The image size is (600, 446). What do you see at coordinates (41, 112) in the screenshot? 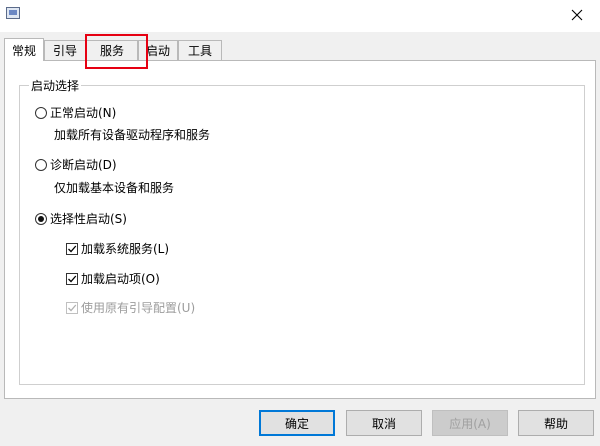
I see `radio-normal` at bounding box center [41, 112].